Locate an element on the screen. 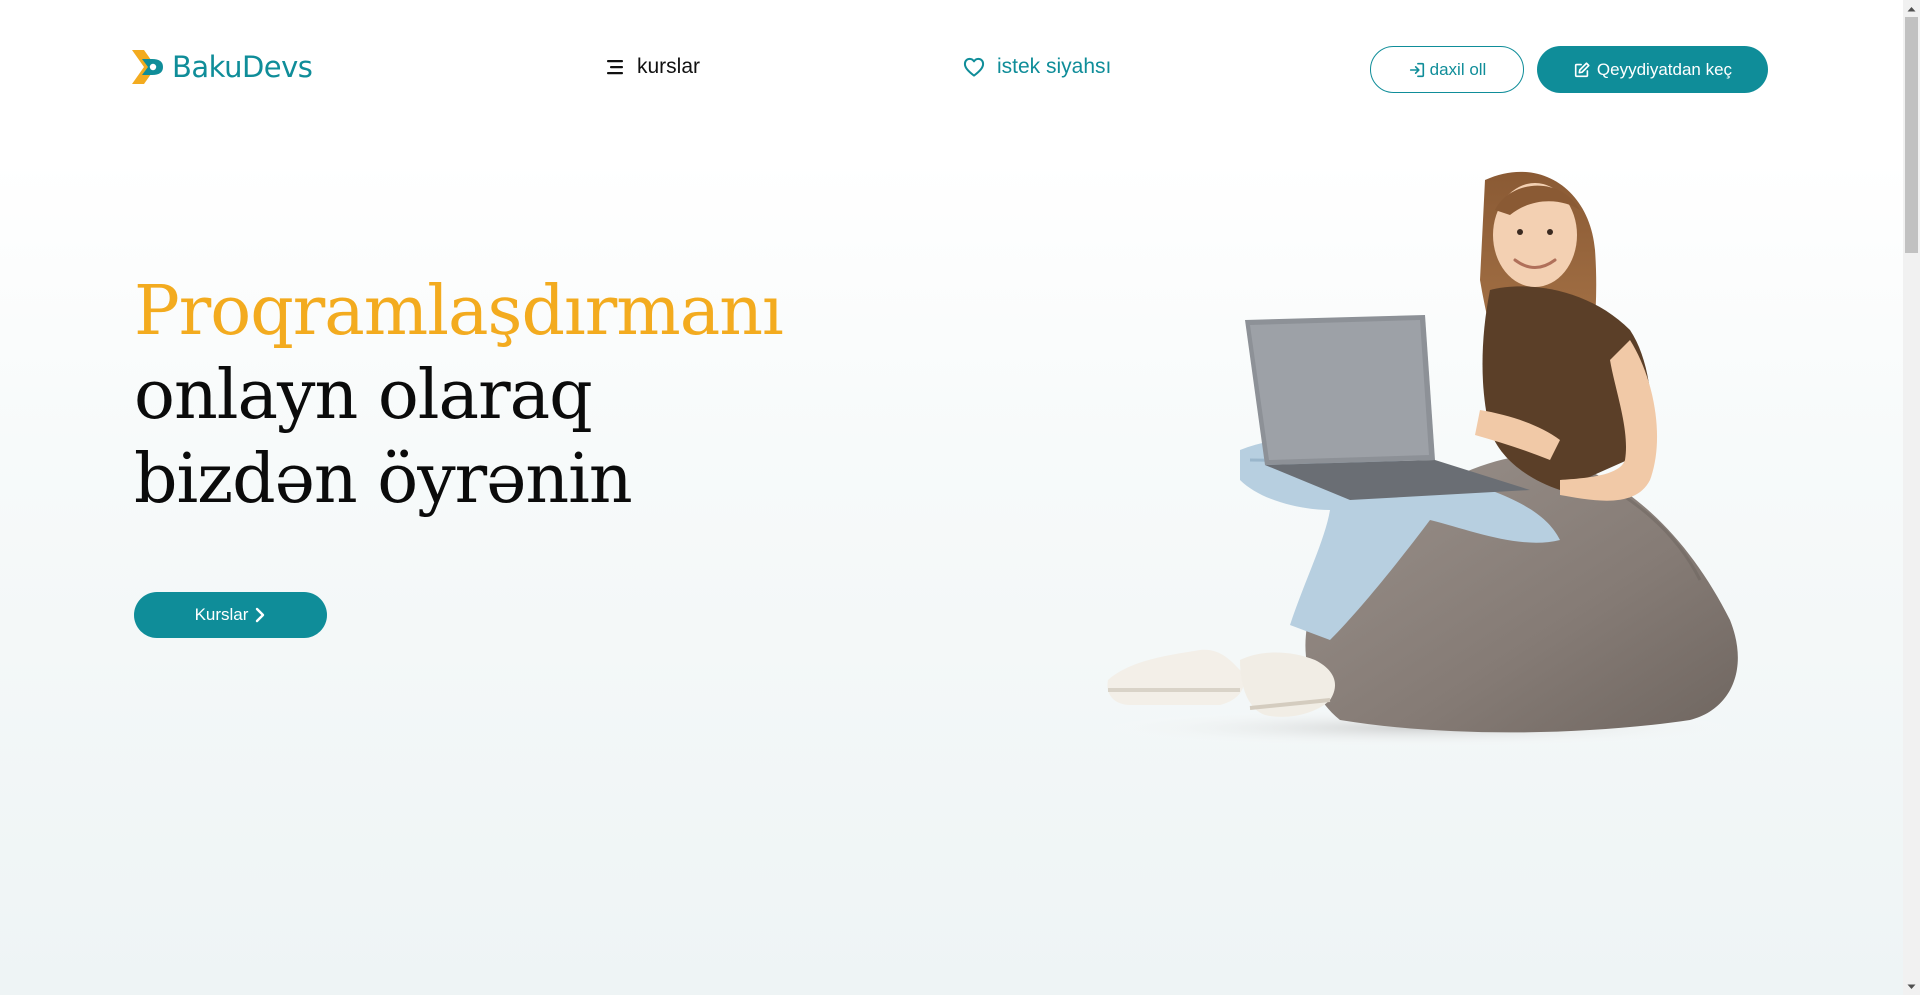  nav-courses-link: kurslar is located at coordinates (652, 67).